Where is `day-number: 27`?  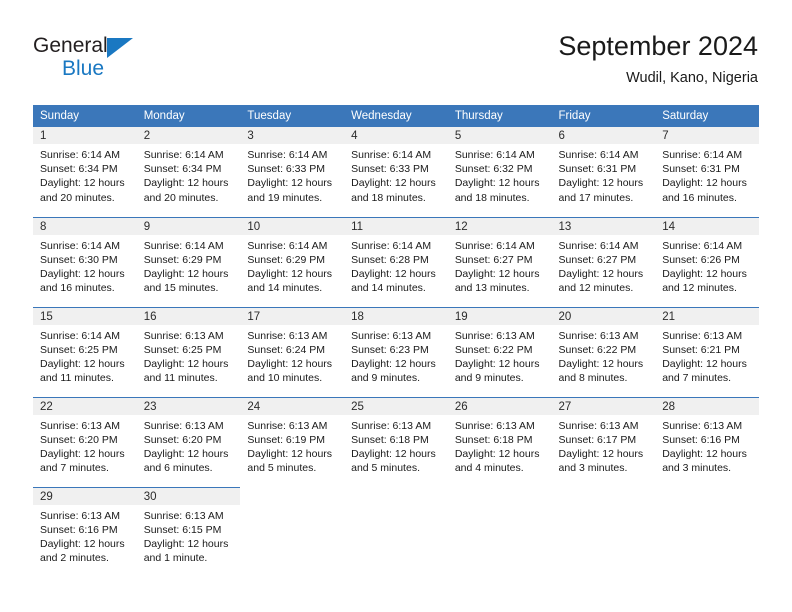
day-number: 27 is located at coordinates (603, 406).